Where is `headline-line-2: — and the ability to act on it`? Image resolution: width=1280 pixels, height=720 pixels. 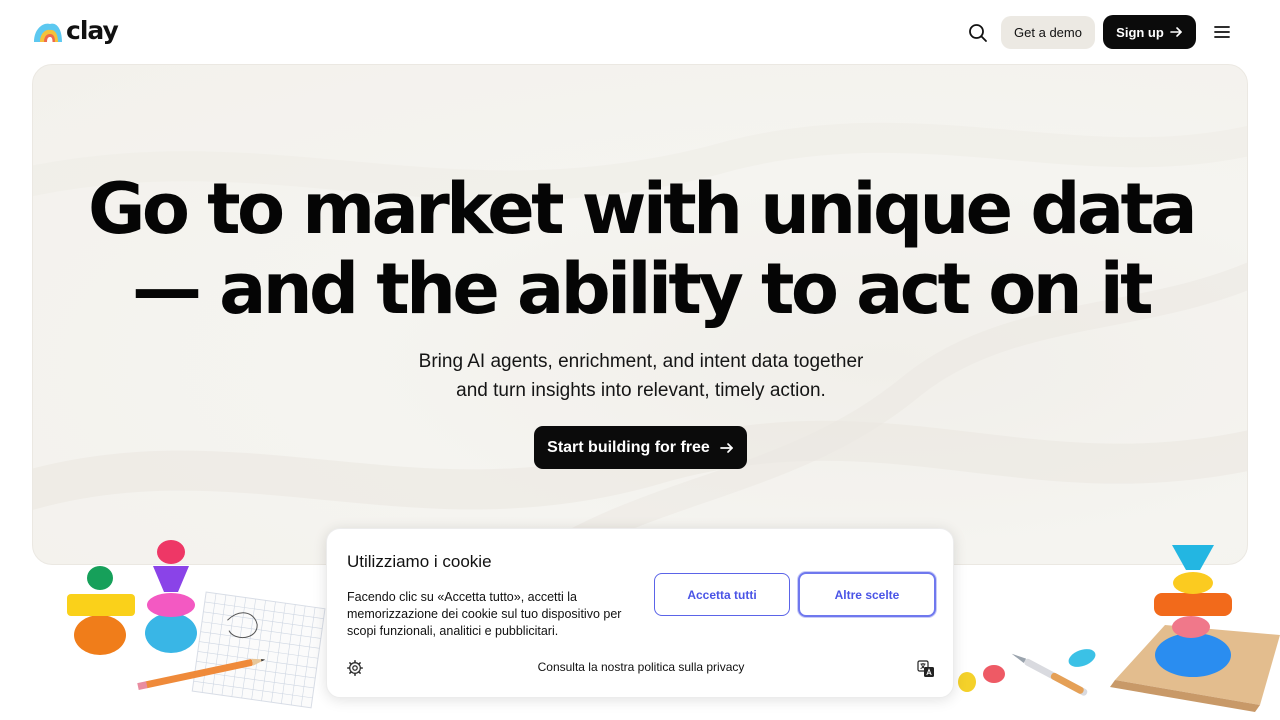 headline-line-2: — and the ability to act on it is located at coordinates (642, 289).